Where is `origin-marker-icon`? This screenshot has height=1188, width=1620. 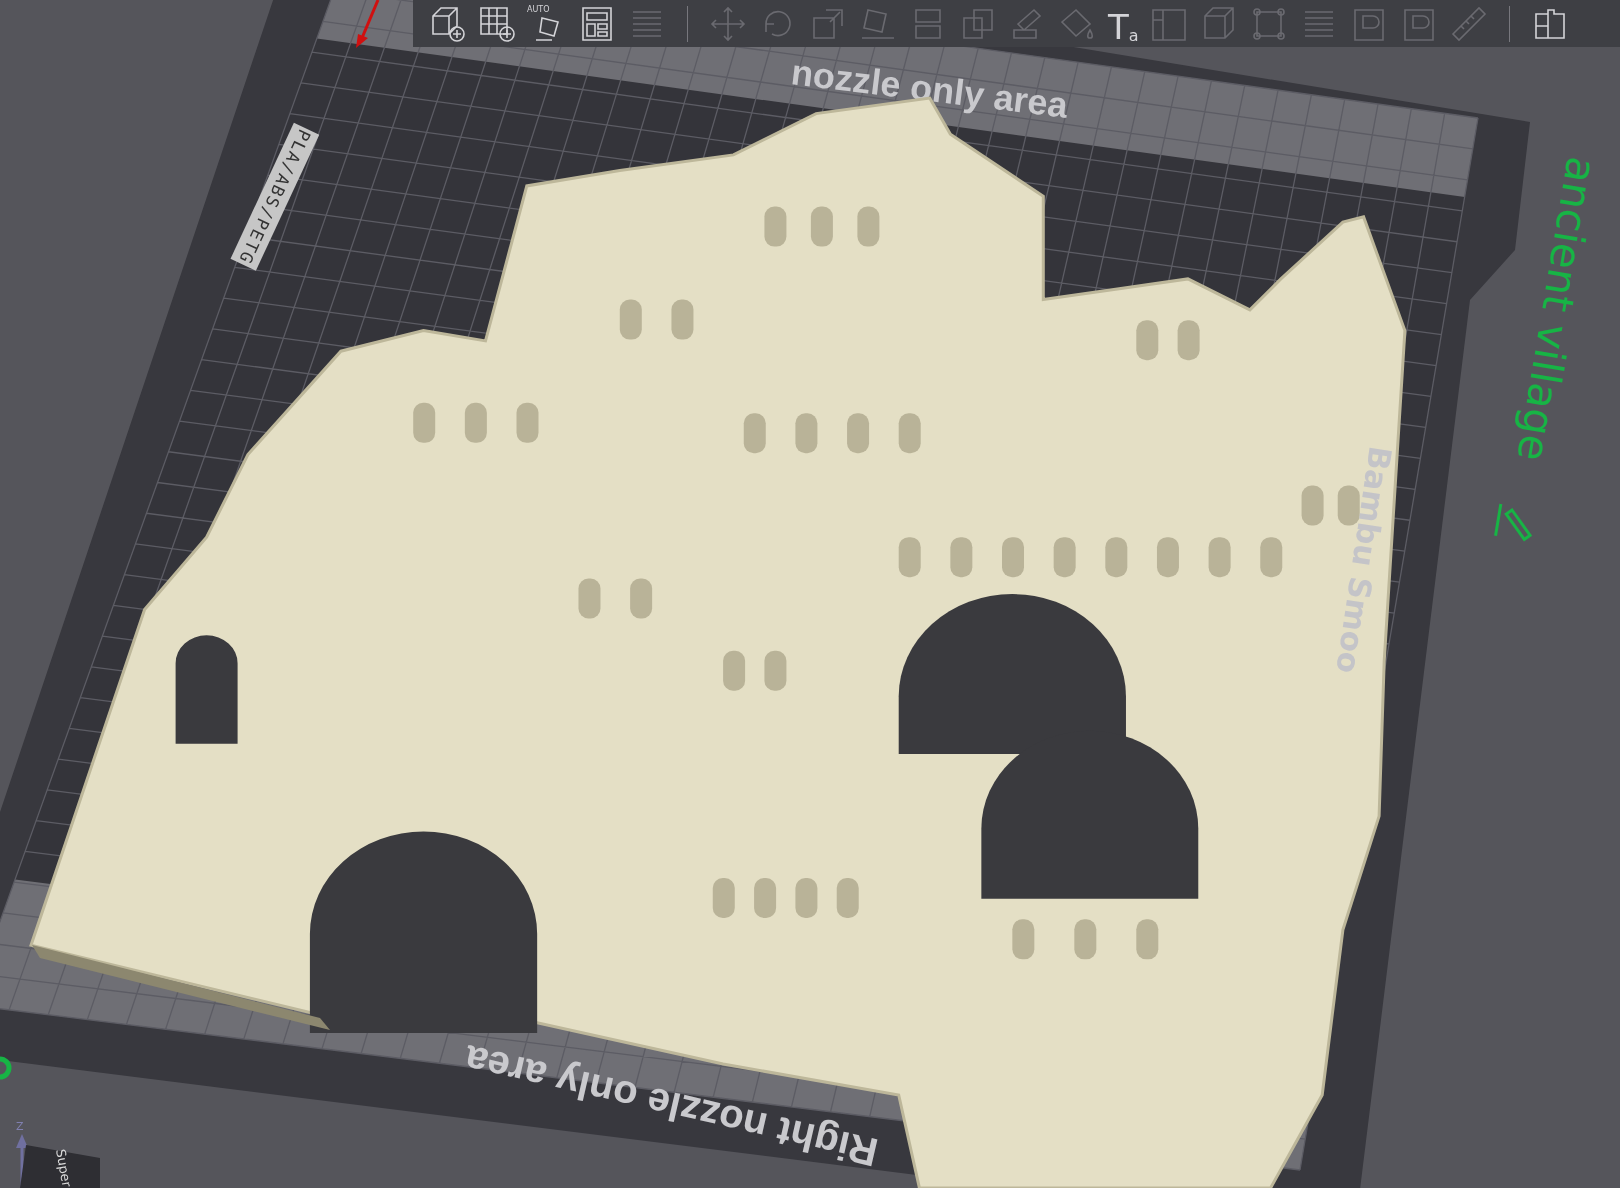 origin-marker-icon is located at coordinates (6, 1068).